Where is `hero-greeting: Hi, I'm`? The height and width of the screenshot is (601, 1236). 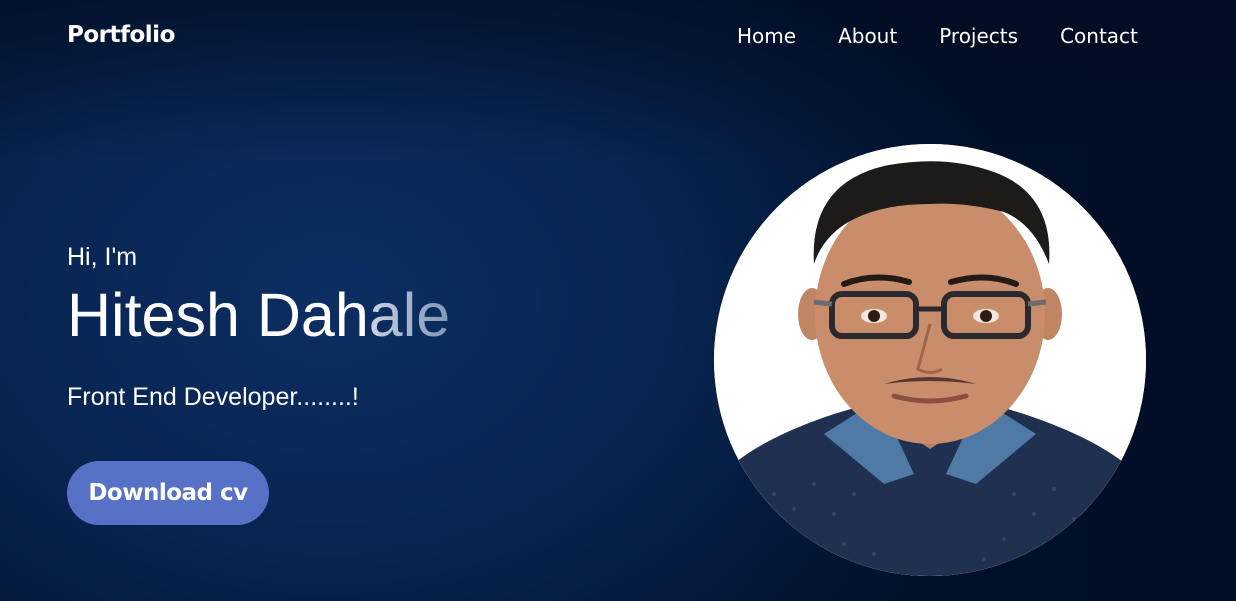
hero-greeting: Hi, I'm is located at coordinates (102, 257).